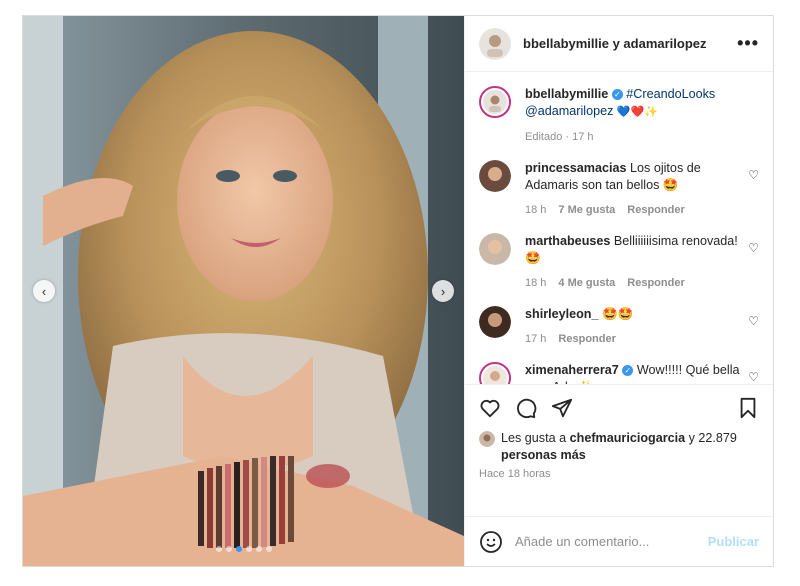 The image size is (800, 586). Describe the element at coordinates (515, 474) in the screenshot. I see `post-time: Hace 18 horas` at that location.